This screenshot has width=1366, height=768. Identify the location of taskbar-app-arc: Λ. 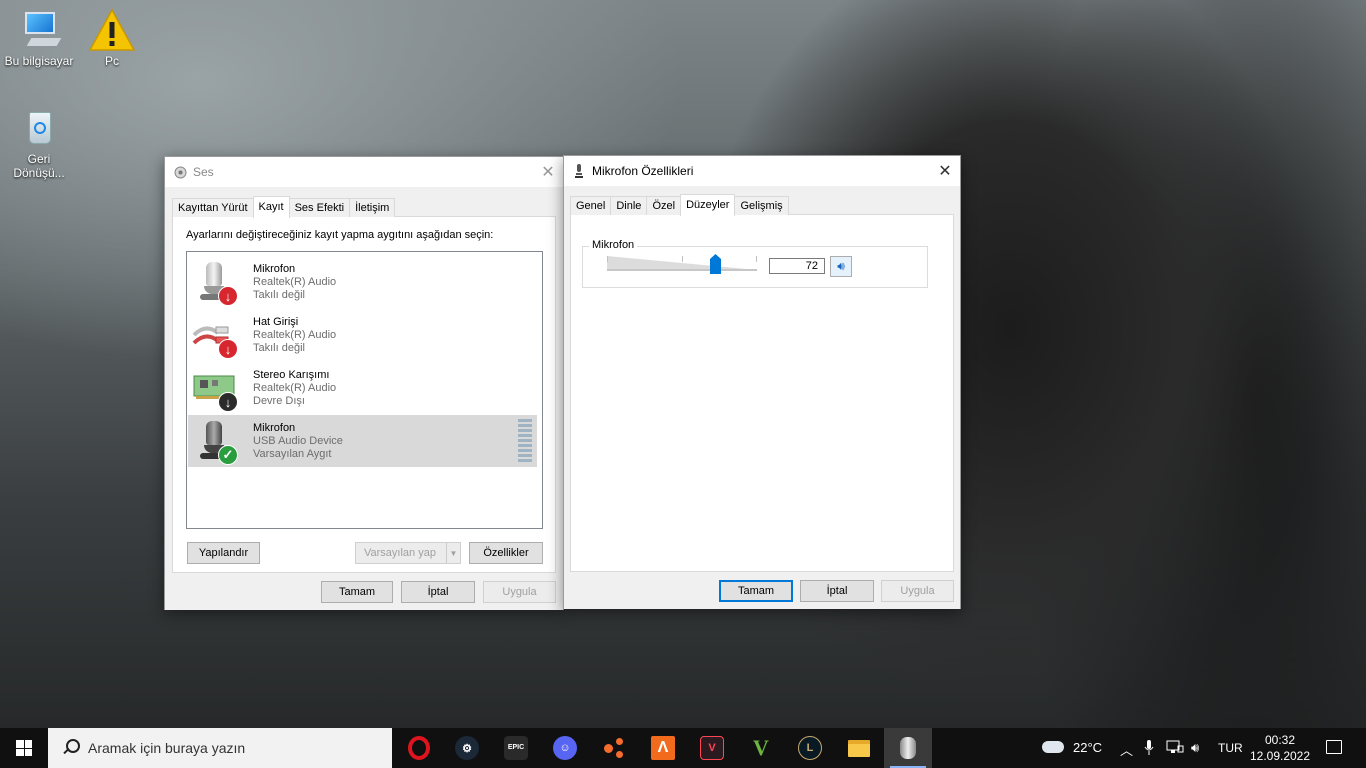
(663, 748).